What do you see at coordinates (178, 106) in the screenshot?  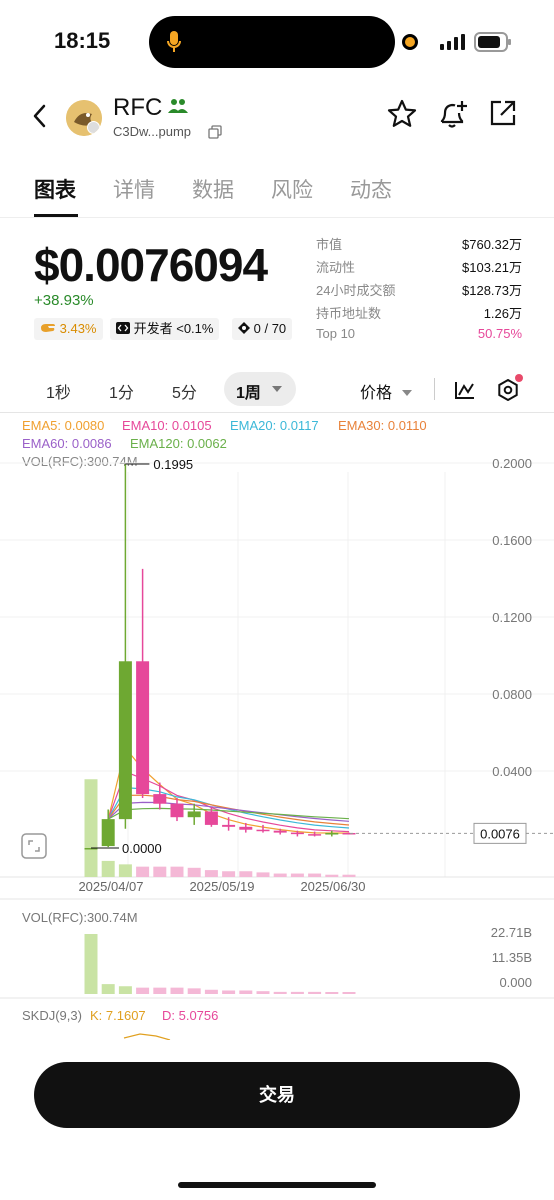 I see `community-icon` at bounding box center [178, 106].